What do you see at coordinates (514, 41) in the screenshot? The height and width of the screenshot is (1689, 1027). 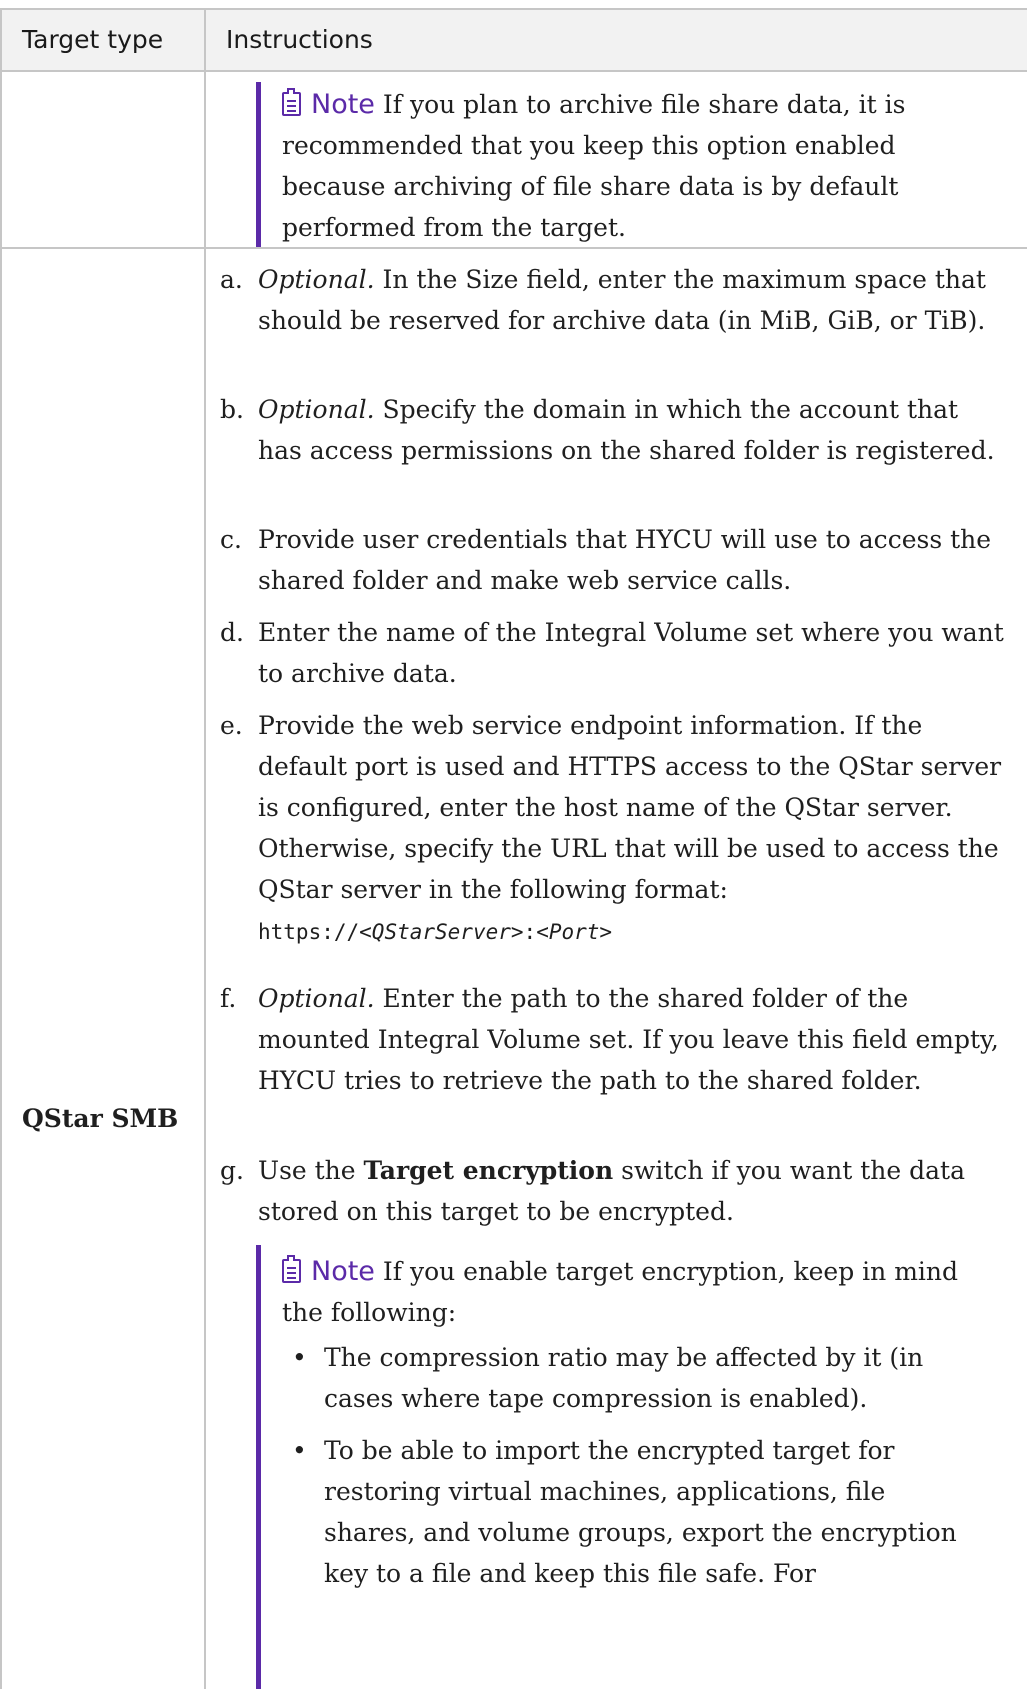 I see `table-header: Target type Instructions` at bounding box center [514, 41].